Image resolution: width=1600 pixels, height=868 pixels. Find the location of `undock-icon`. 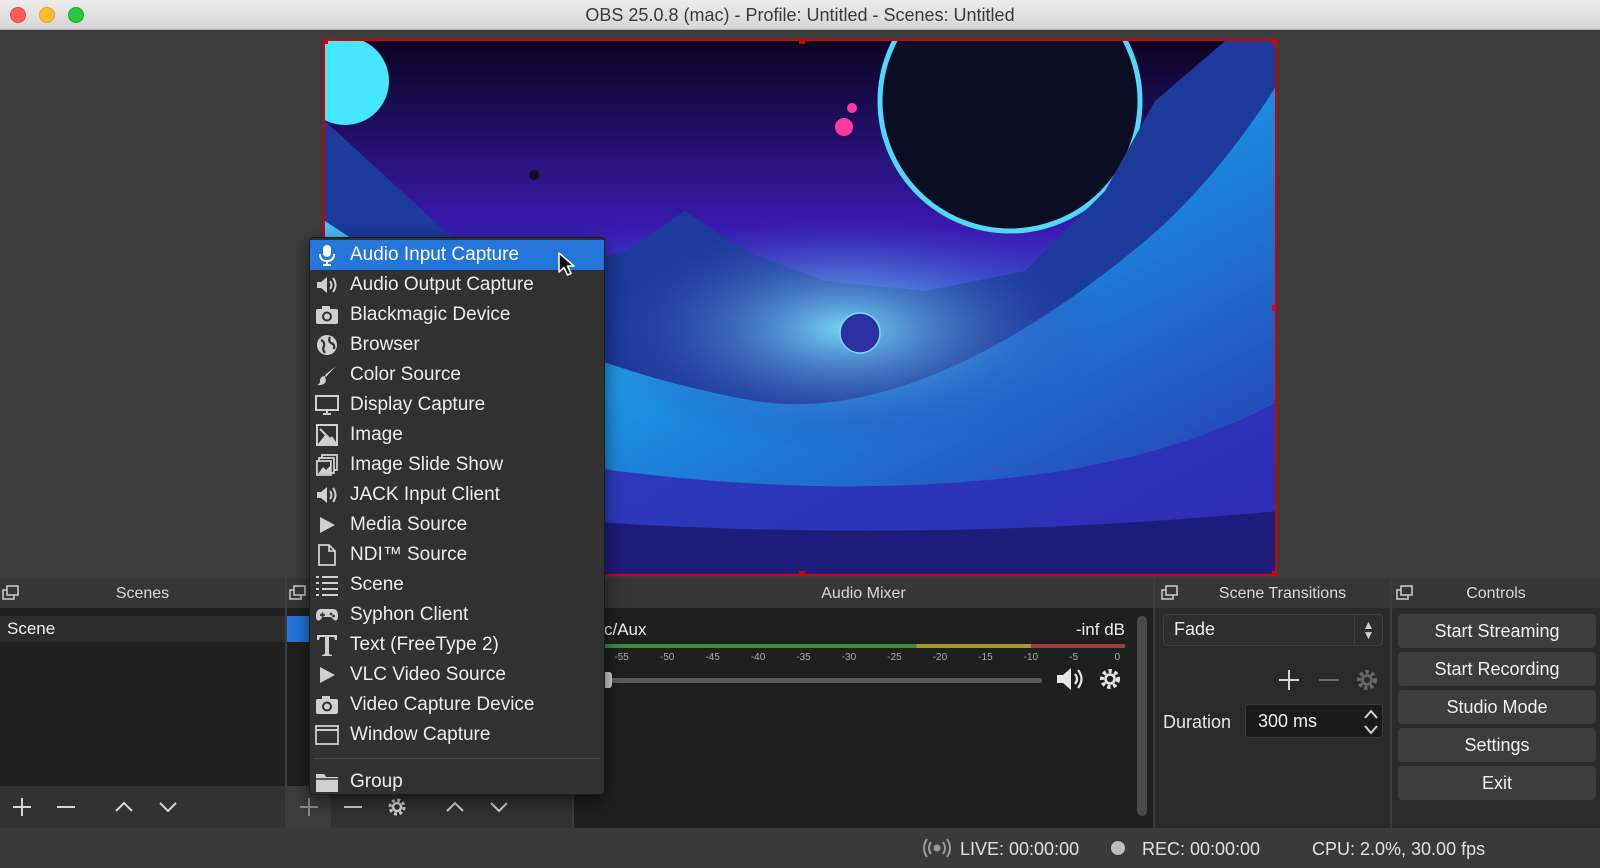

undock-icon is located at coordinates (298, 593).